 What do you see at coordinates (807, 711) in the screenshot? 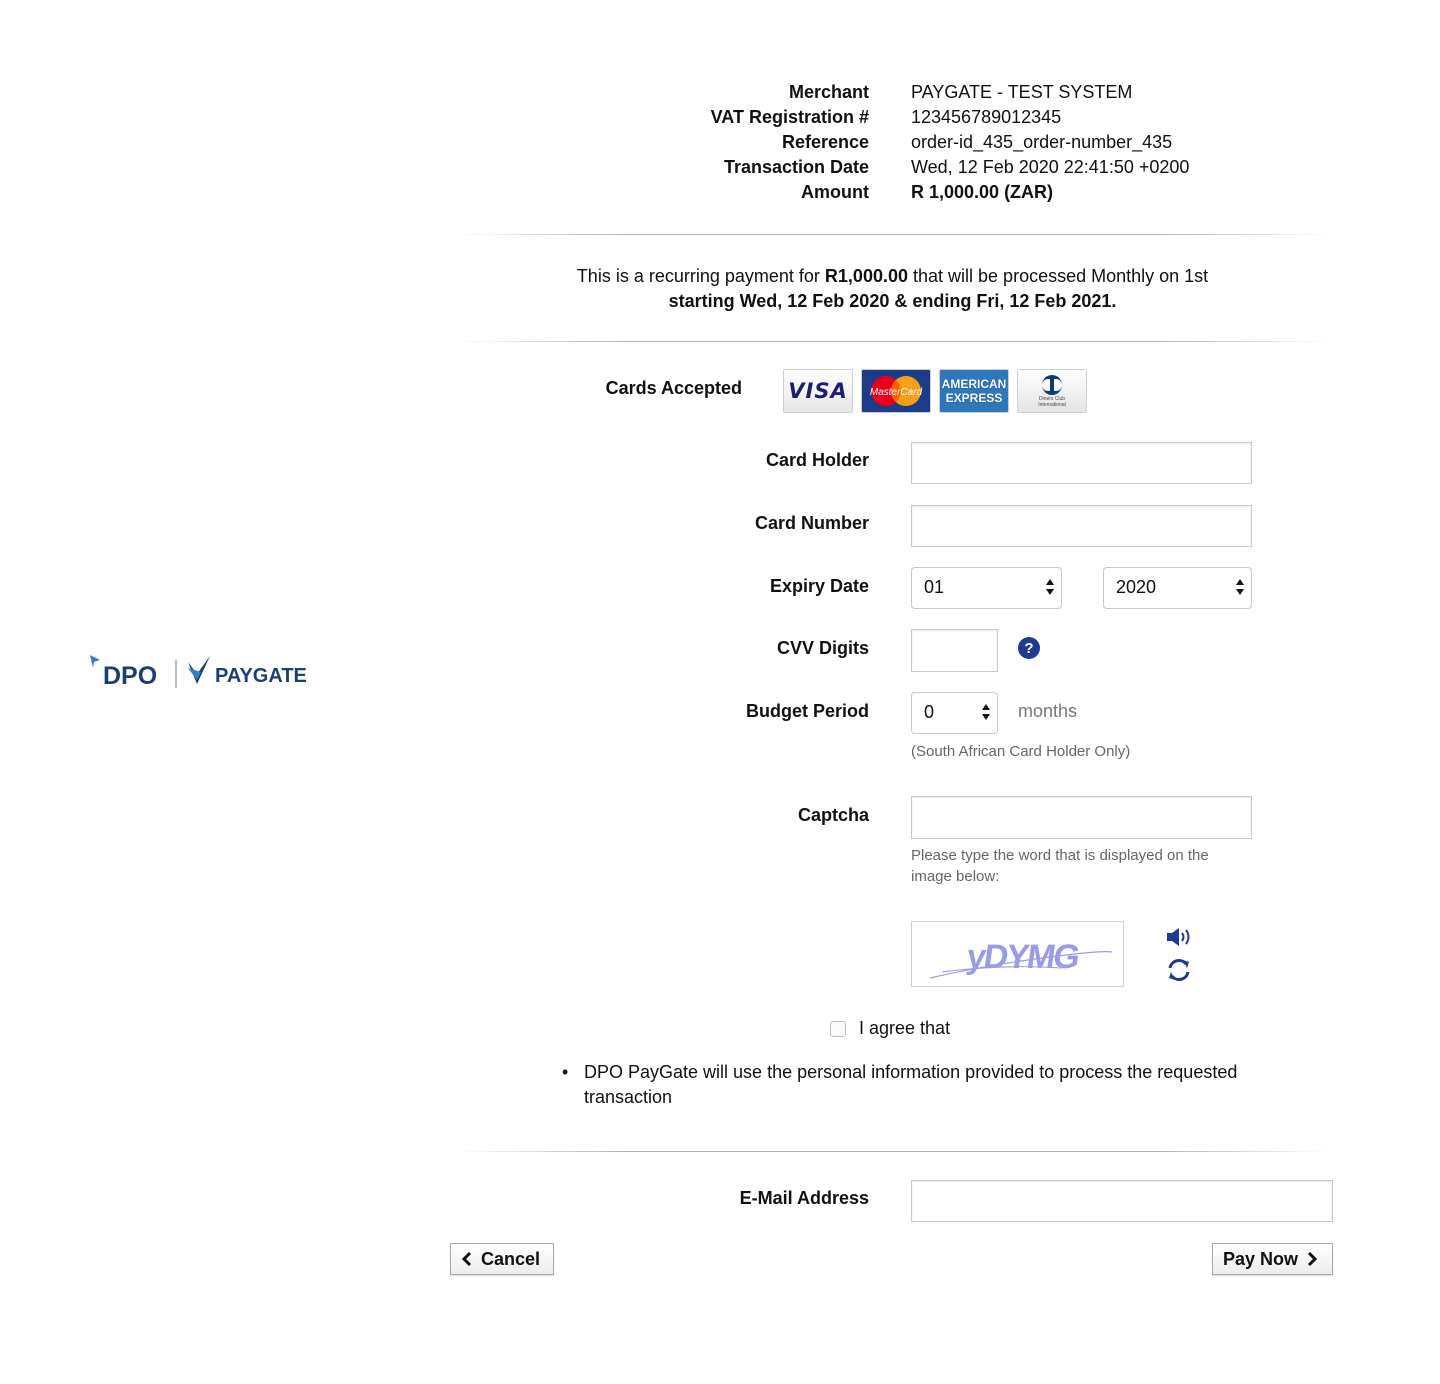
I see `budget-period-label: Budget Period` at bounding box center [807, 711].